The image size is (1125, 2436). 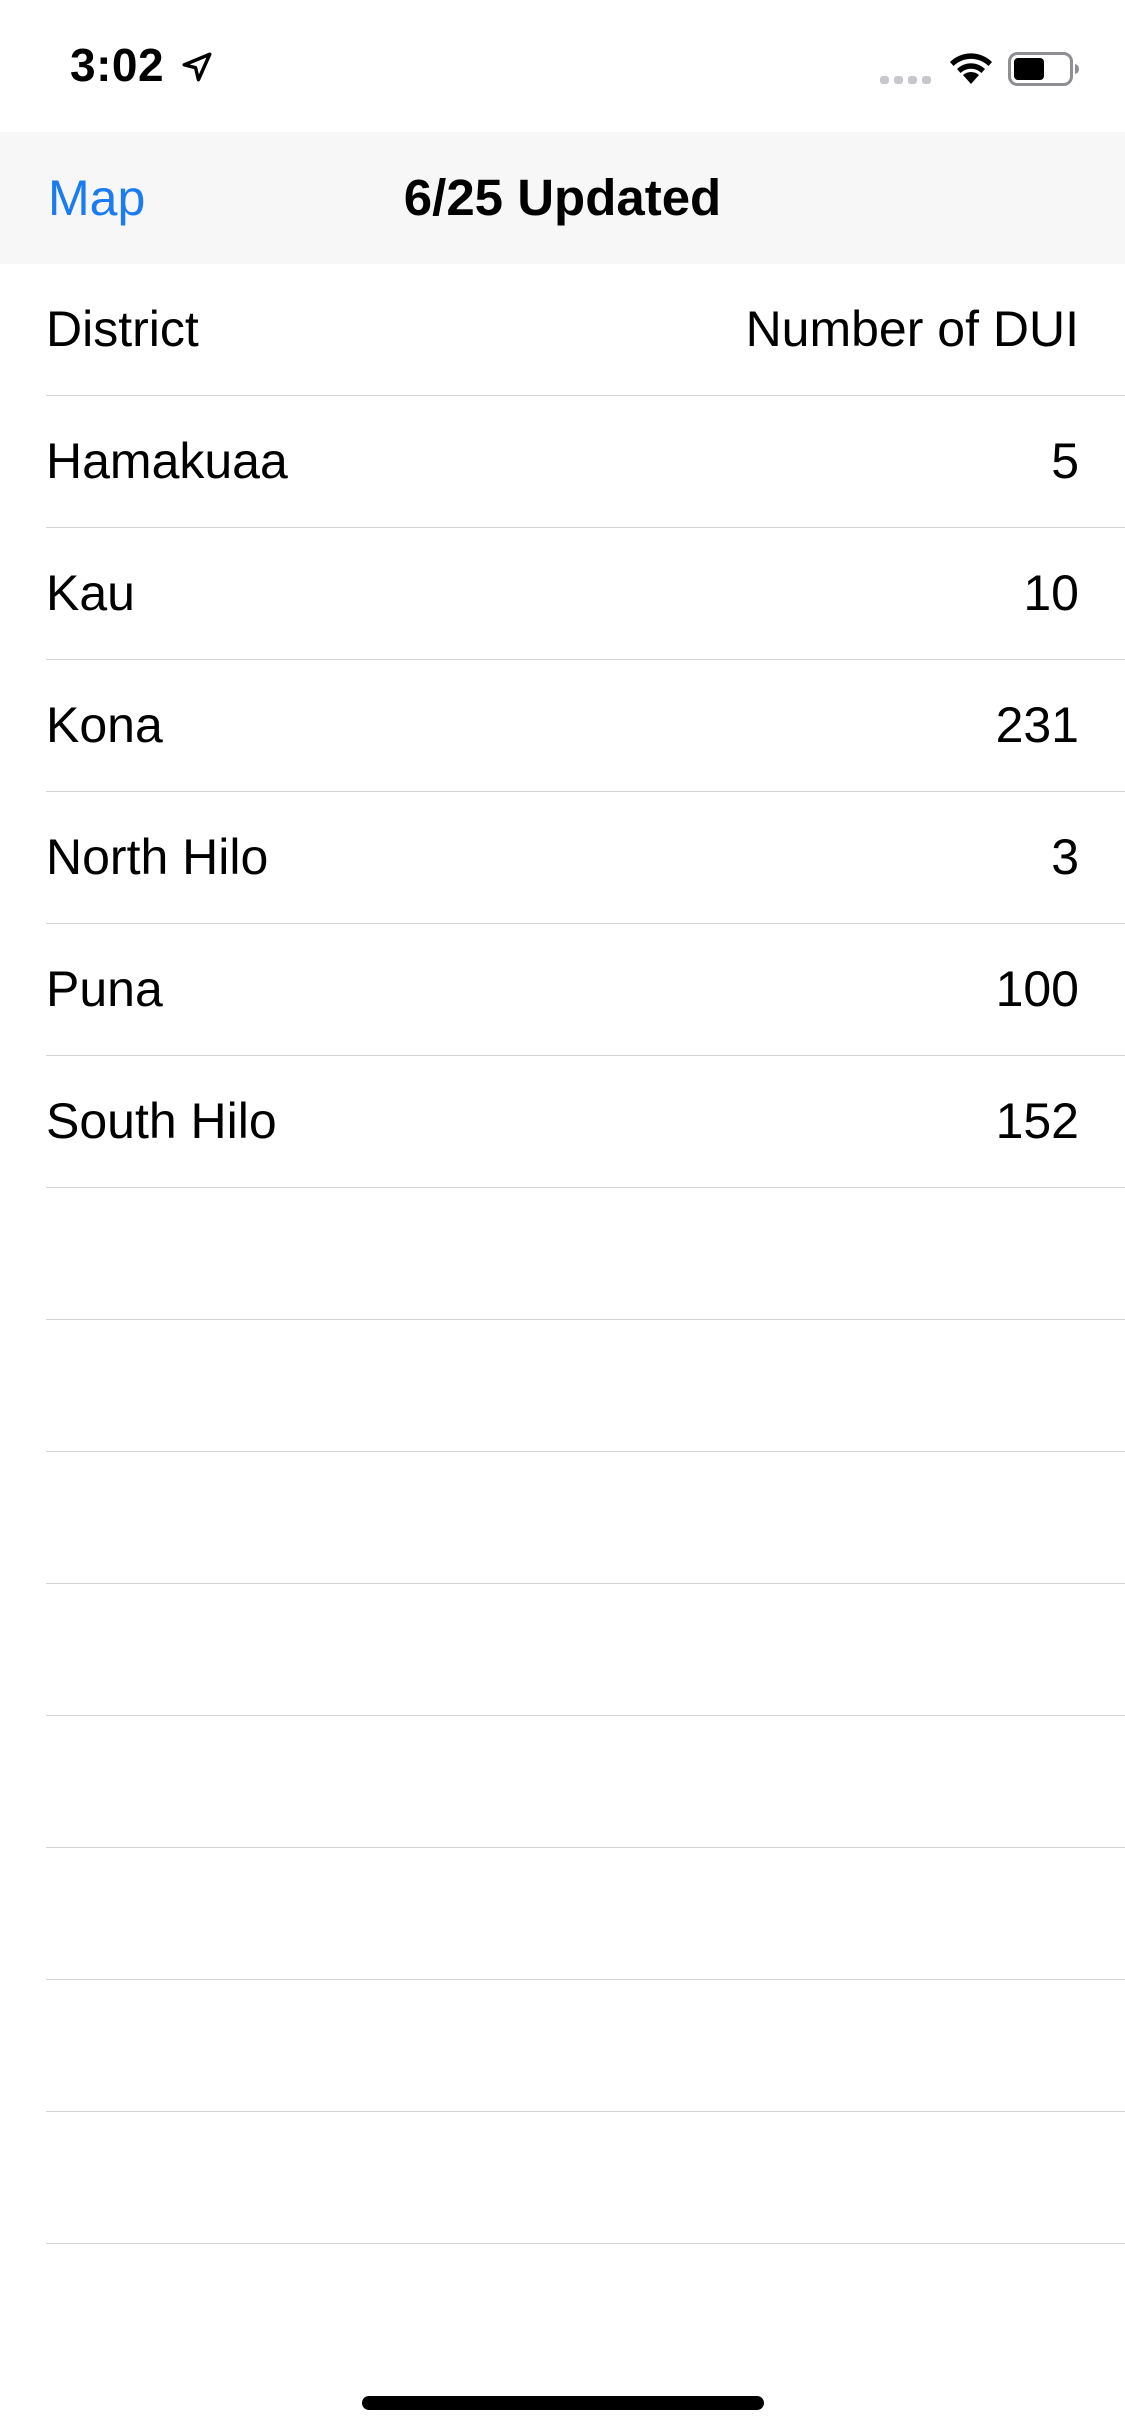 I want to click on home-indicator, so click(x=563, y=2403).